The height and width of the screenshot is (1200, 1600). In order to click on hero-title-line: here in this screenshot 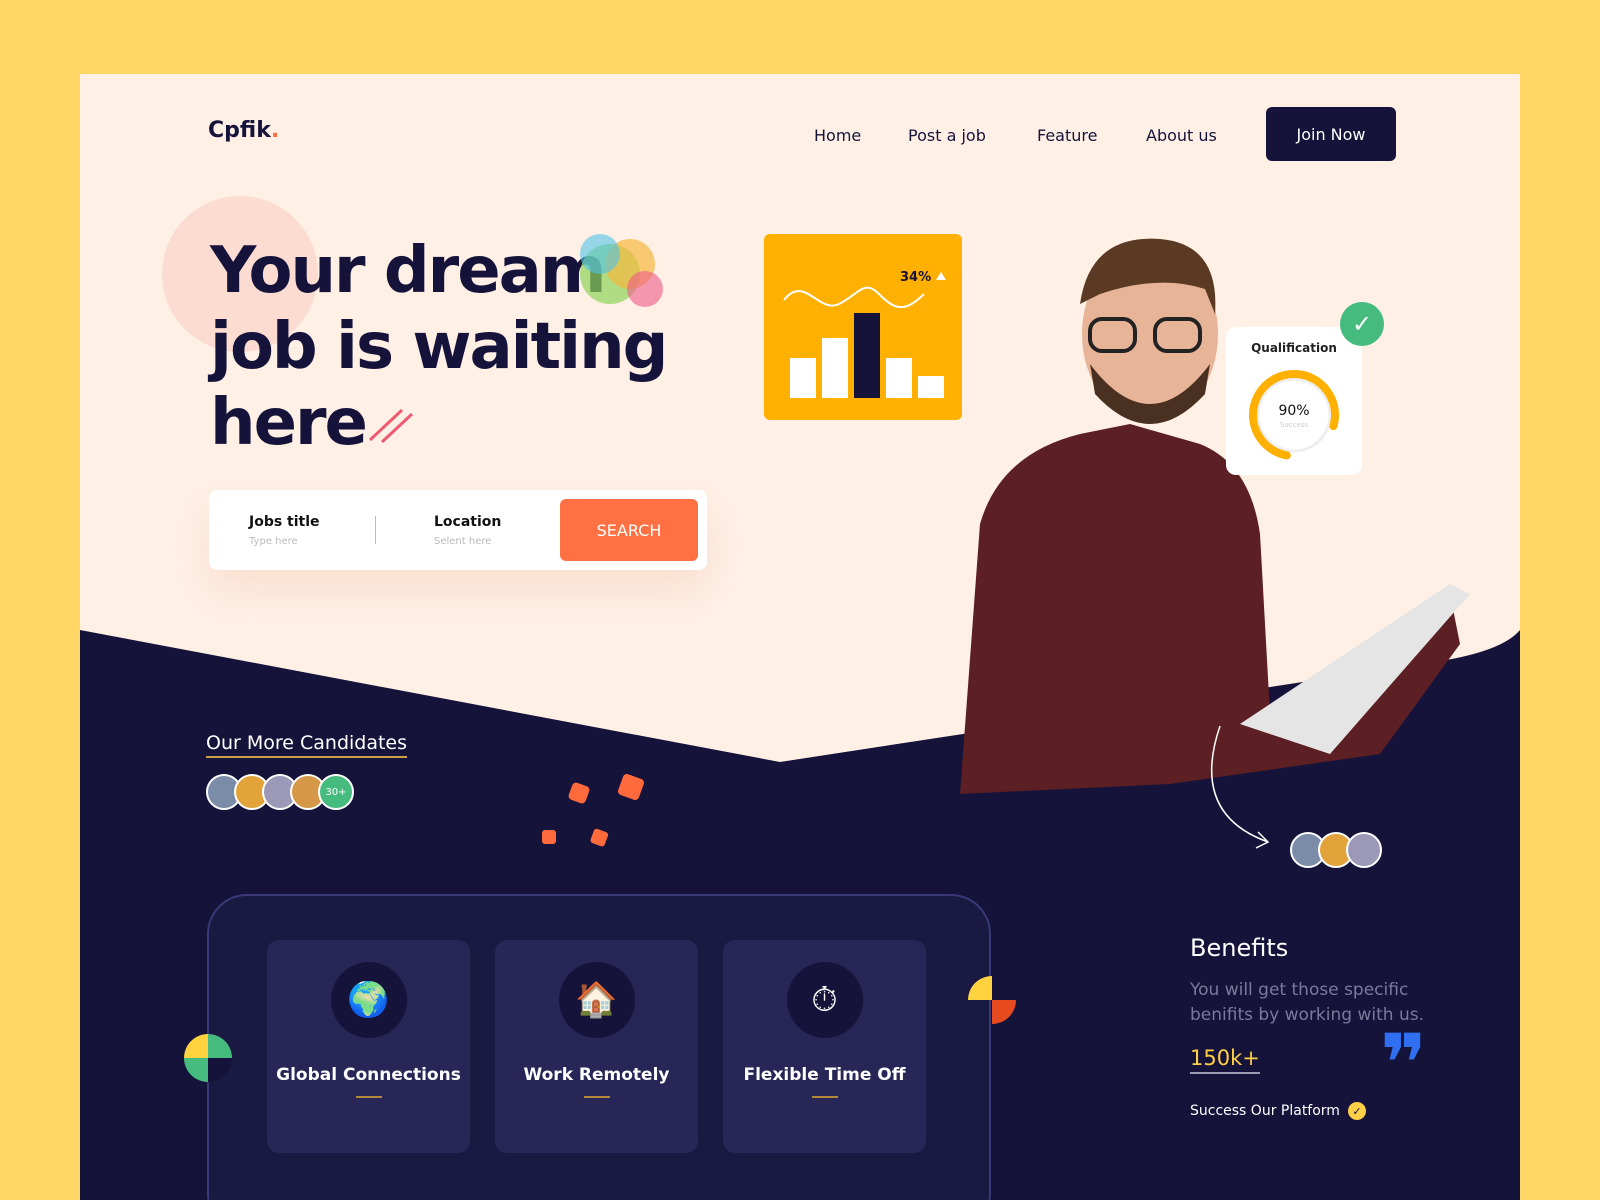, I will do `click(289, 423)`.